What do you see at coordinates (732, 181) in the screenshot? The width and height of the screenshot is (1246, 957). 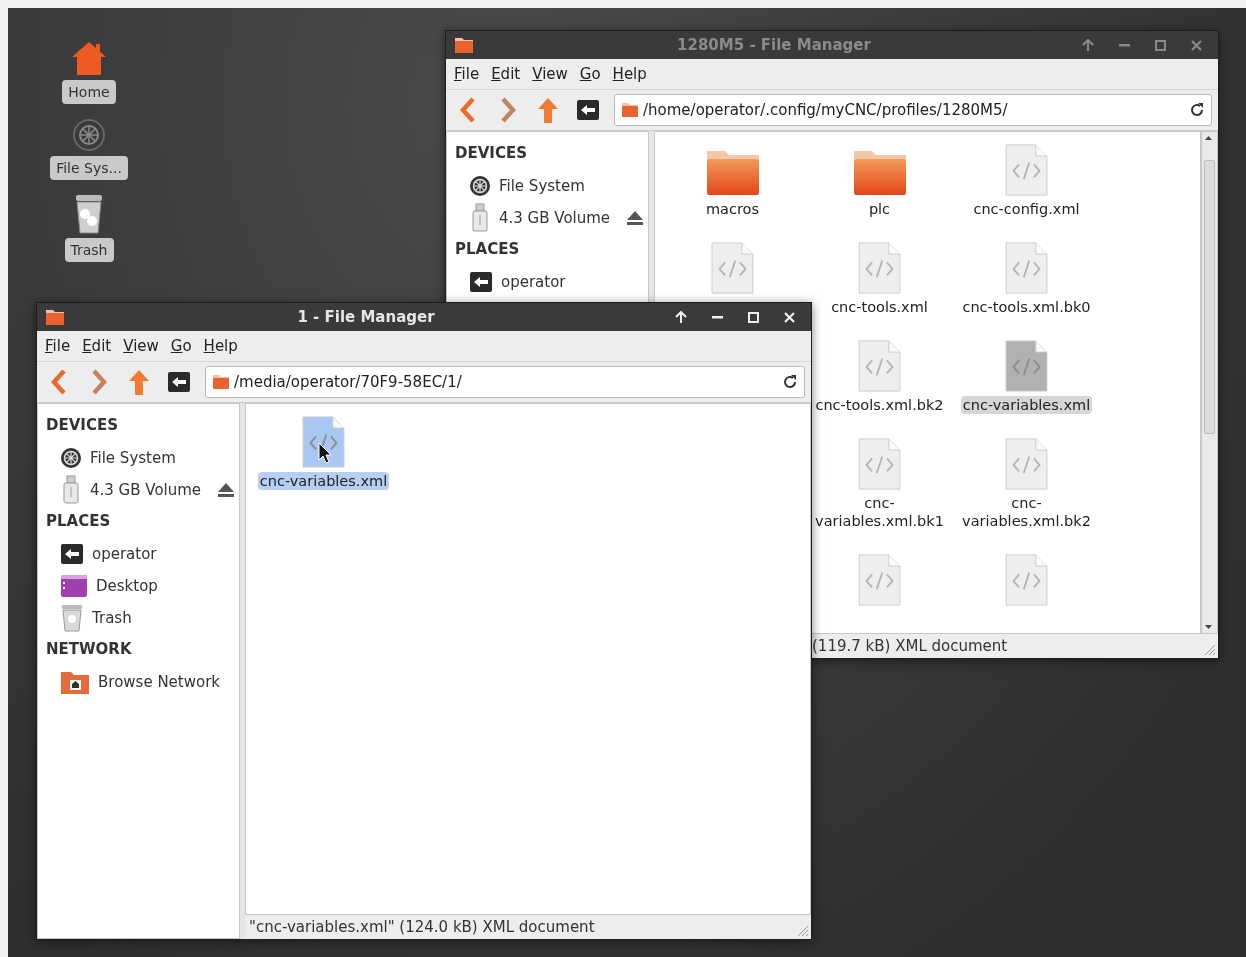 I see `entry-tile: macros` at bounding box center [732, 181].